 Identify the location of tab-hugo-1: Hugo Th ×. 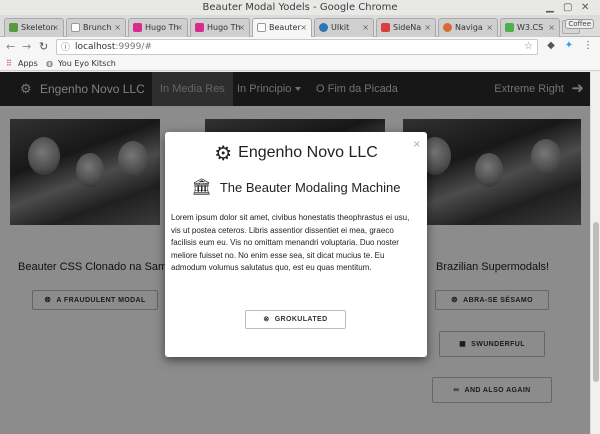
(158, 27).